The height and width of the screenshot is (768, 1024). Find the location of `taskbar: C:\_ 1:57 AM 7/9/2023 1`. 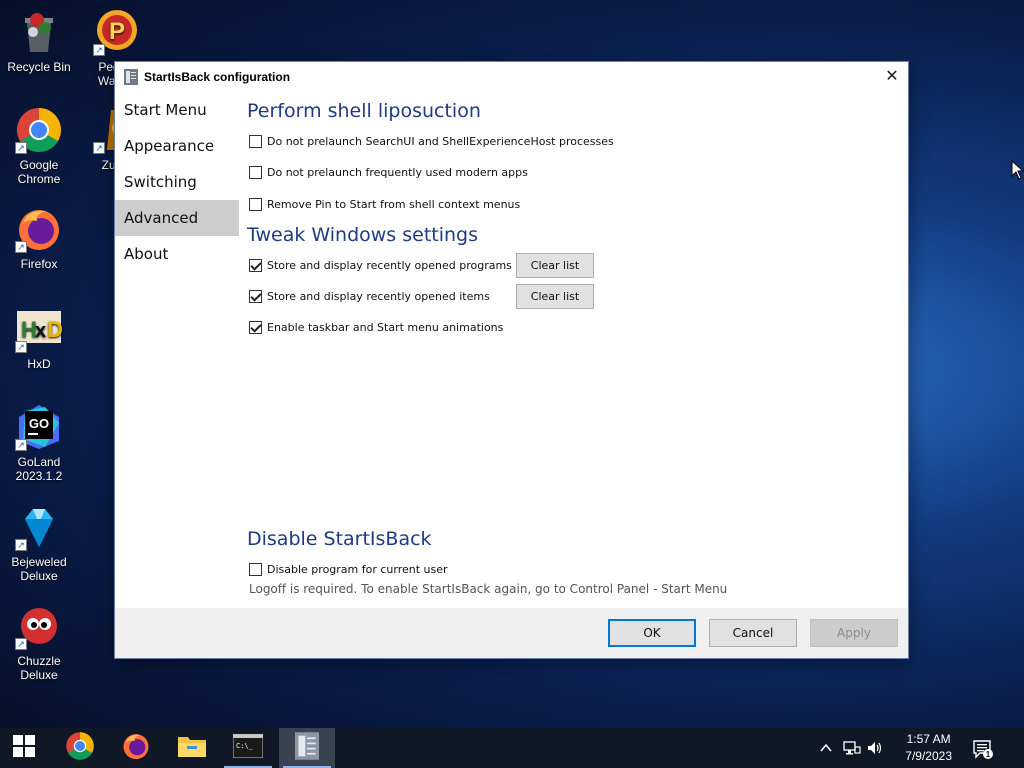

taskbar: C:\_ 1:57 AM 7/9/2023 1 is located at coordinates (512, 748).